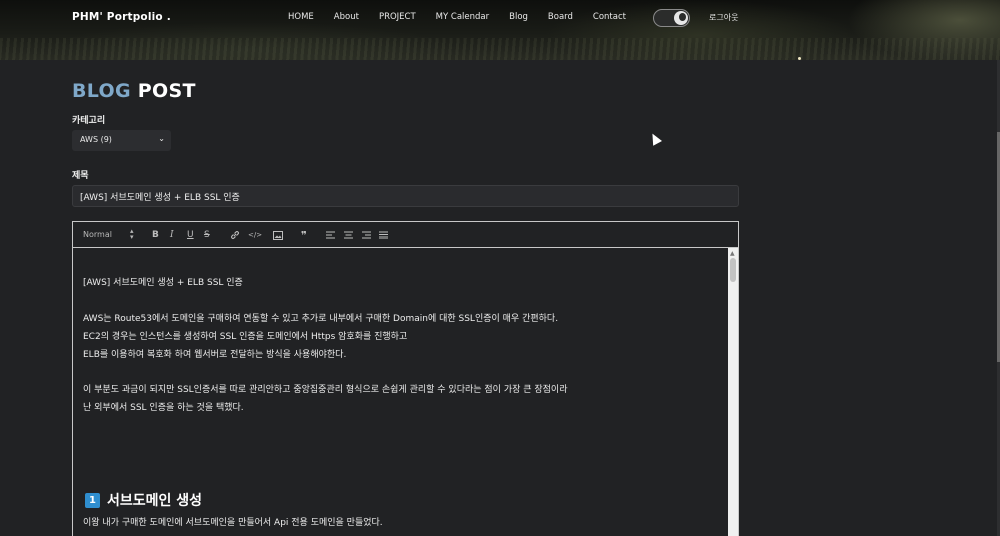 The width and height of the screenshot is (1000, 536). Describe the element at coordinates (348, 235) in the screenshot. I see `align-center-icon` at that location.